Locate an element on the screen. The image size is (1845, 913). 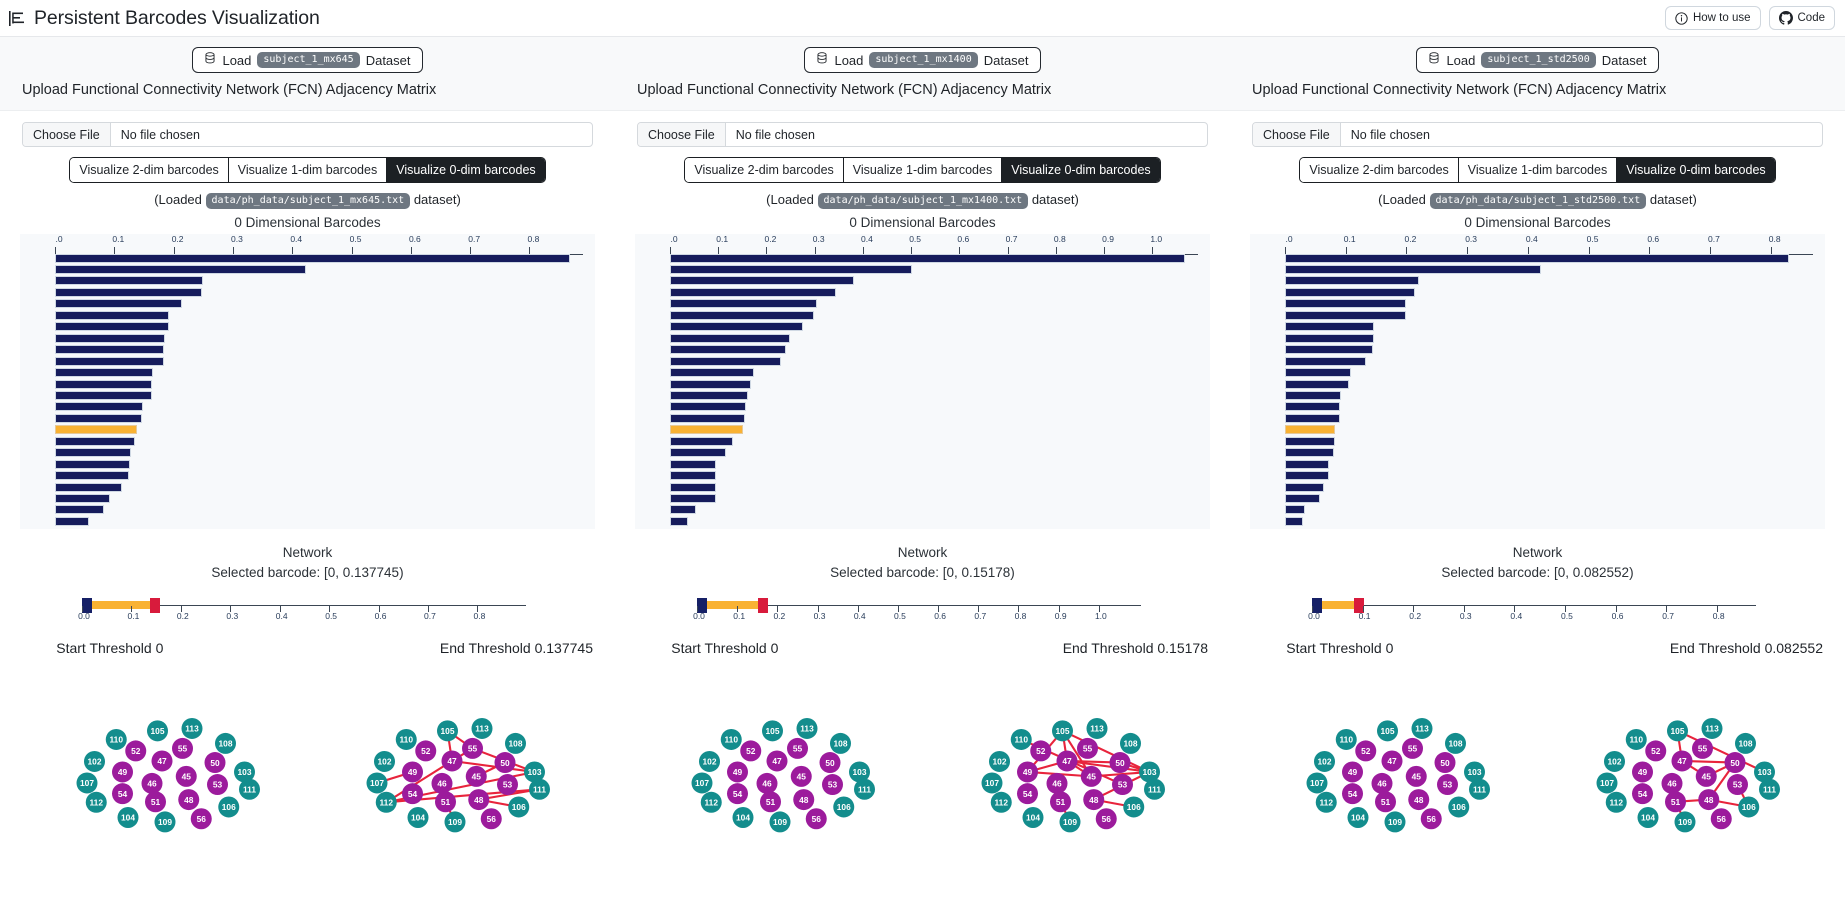
threshold-slider: 0.0 0.1 0.2 0.3 0.4 0.5 0.6 0.7 0.8 is located at coordinates (1534, 611).